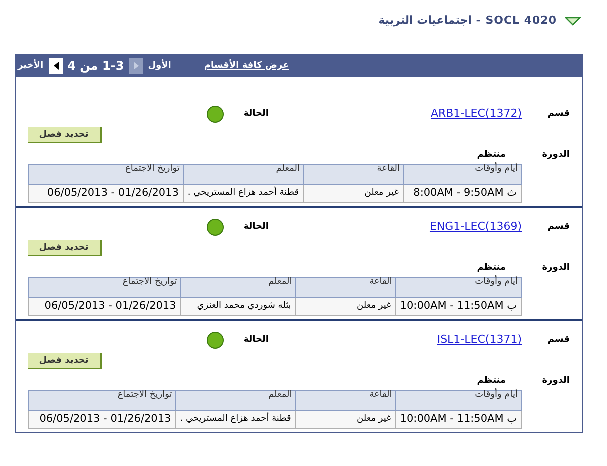 The height and width of the screenshot is (466, 607). I want to click on table-cell: ث 8:00AM - 9:50AM, so click(463, 193).